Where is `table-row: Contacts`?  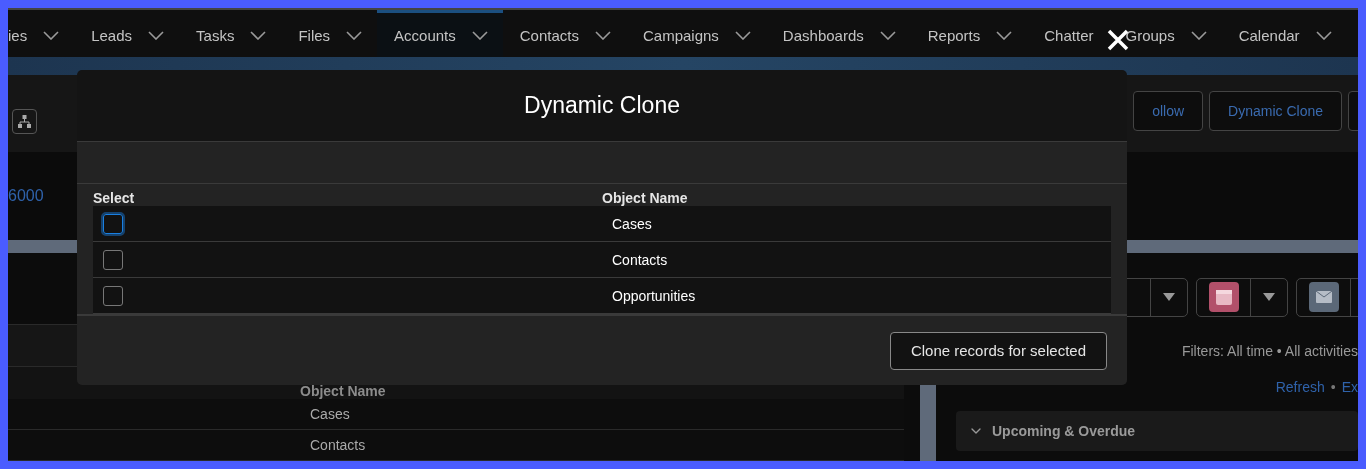
table-row: Contacts is located at coordinates (602, 260).